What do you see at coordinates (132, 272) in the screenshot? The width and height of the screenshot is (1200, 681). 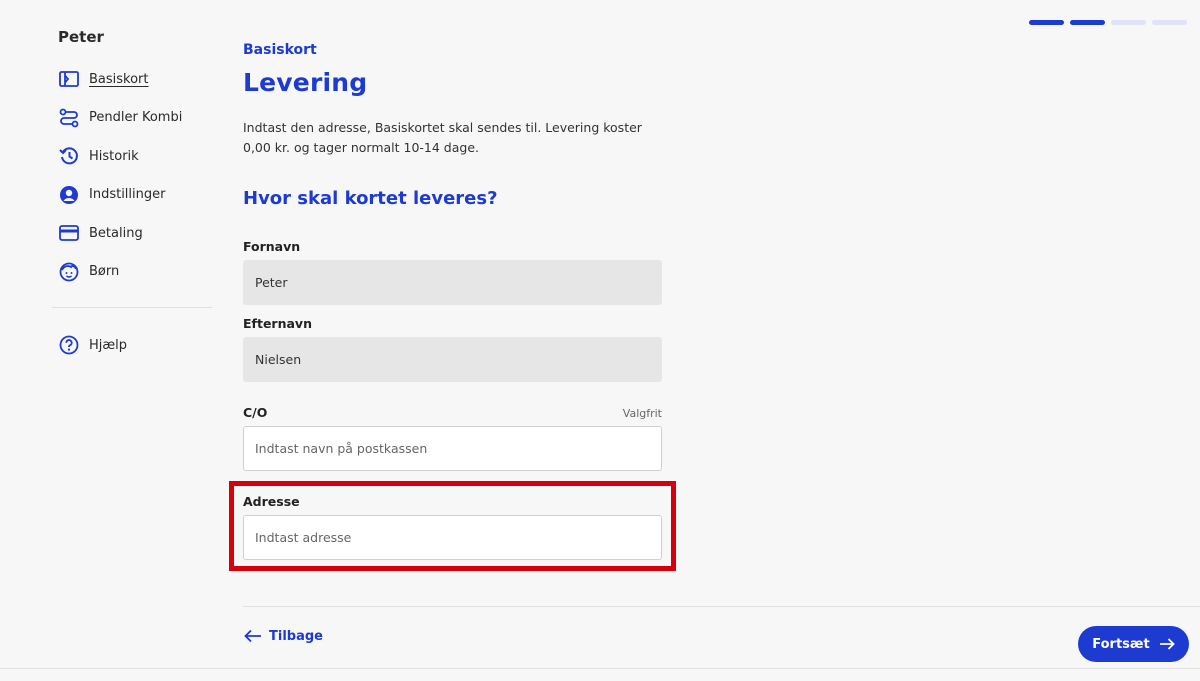 I see `sidebar-item-born: Børn` at bounding box center [132, 272].